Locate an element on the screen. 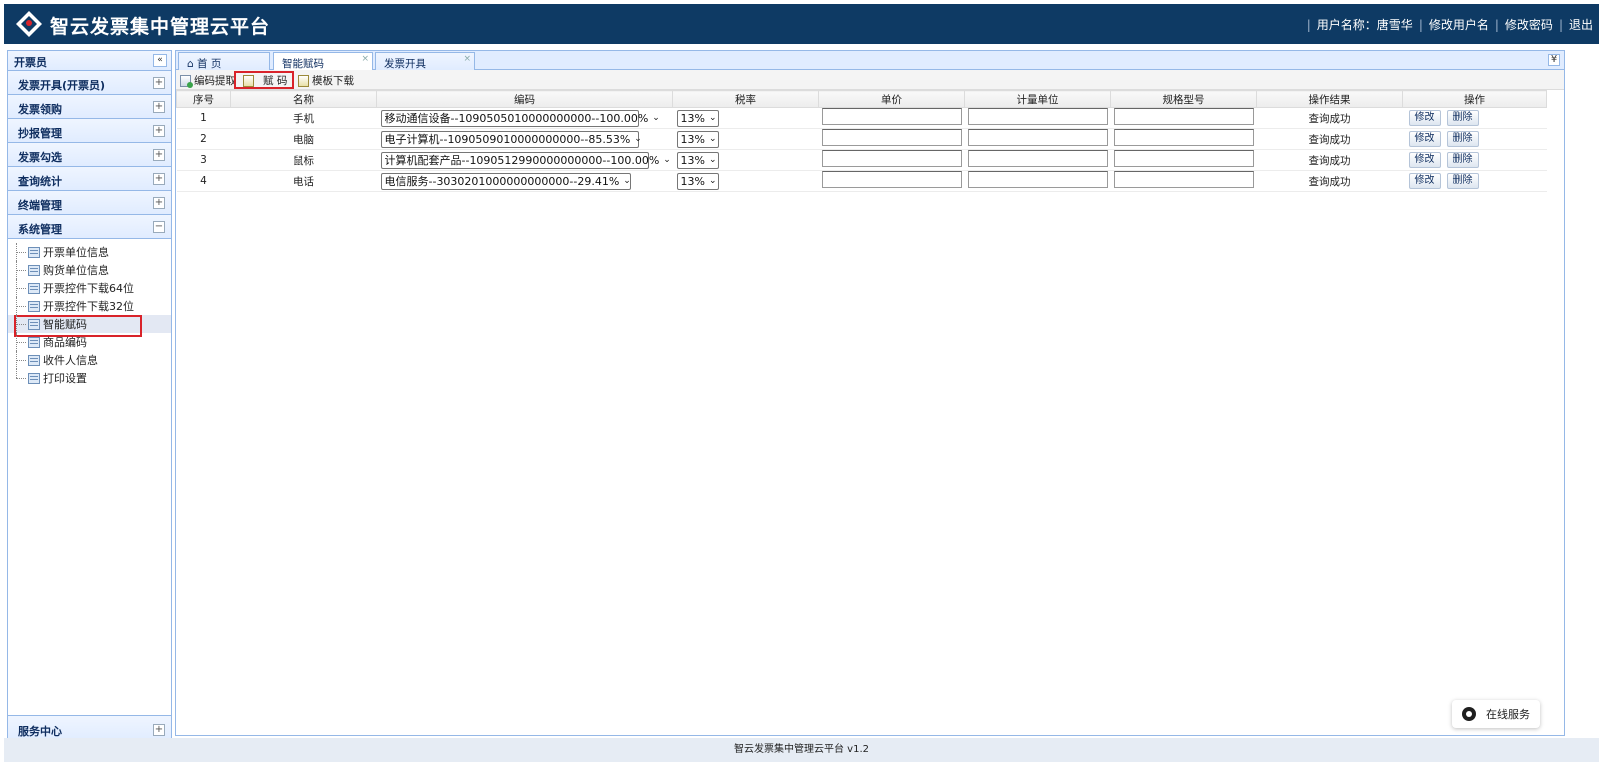 The width and height of the screenshot is (1602, 784). user-links: | 用户名称：唐雪华 | 修改用户名 | 修改密码 | 退出 is located at coordinates (1447, 24).